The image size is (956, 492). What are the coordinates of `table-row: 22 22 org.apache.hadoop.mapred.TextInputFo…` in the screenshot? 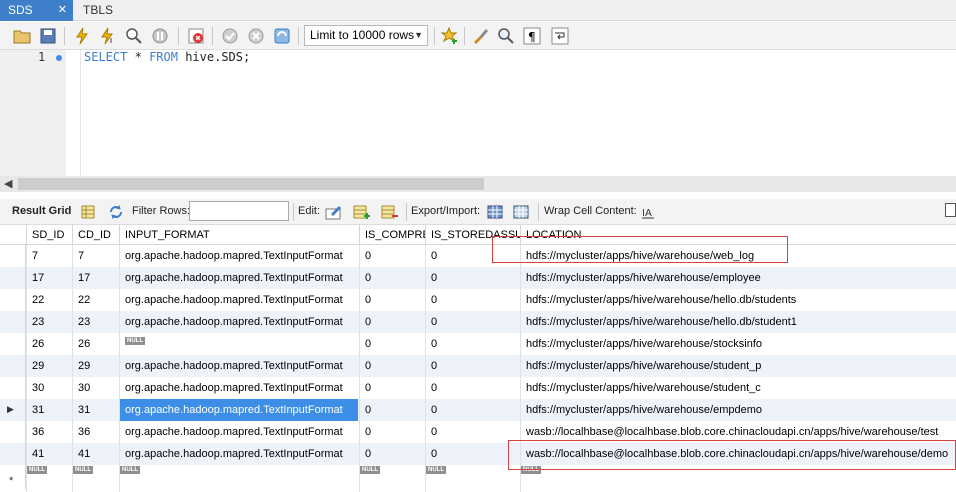 It's located at (478, 300).